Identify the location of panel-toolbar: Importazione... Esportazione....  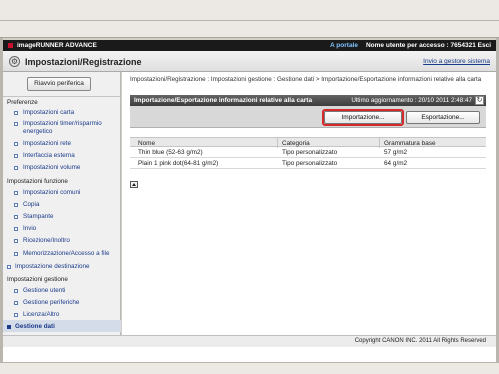
(308, 117).